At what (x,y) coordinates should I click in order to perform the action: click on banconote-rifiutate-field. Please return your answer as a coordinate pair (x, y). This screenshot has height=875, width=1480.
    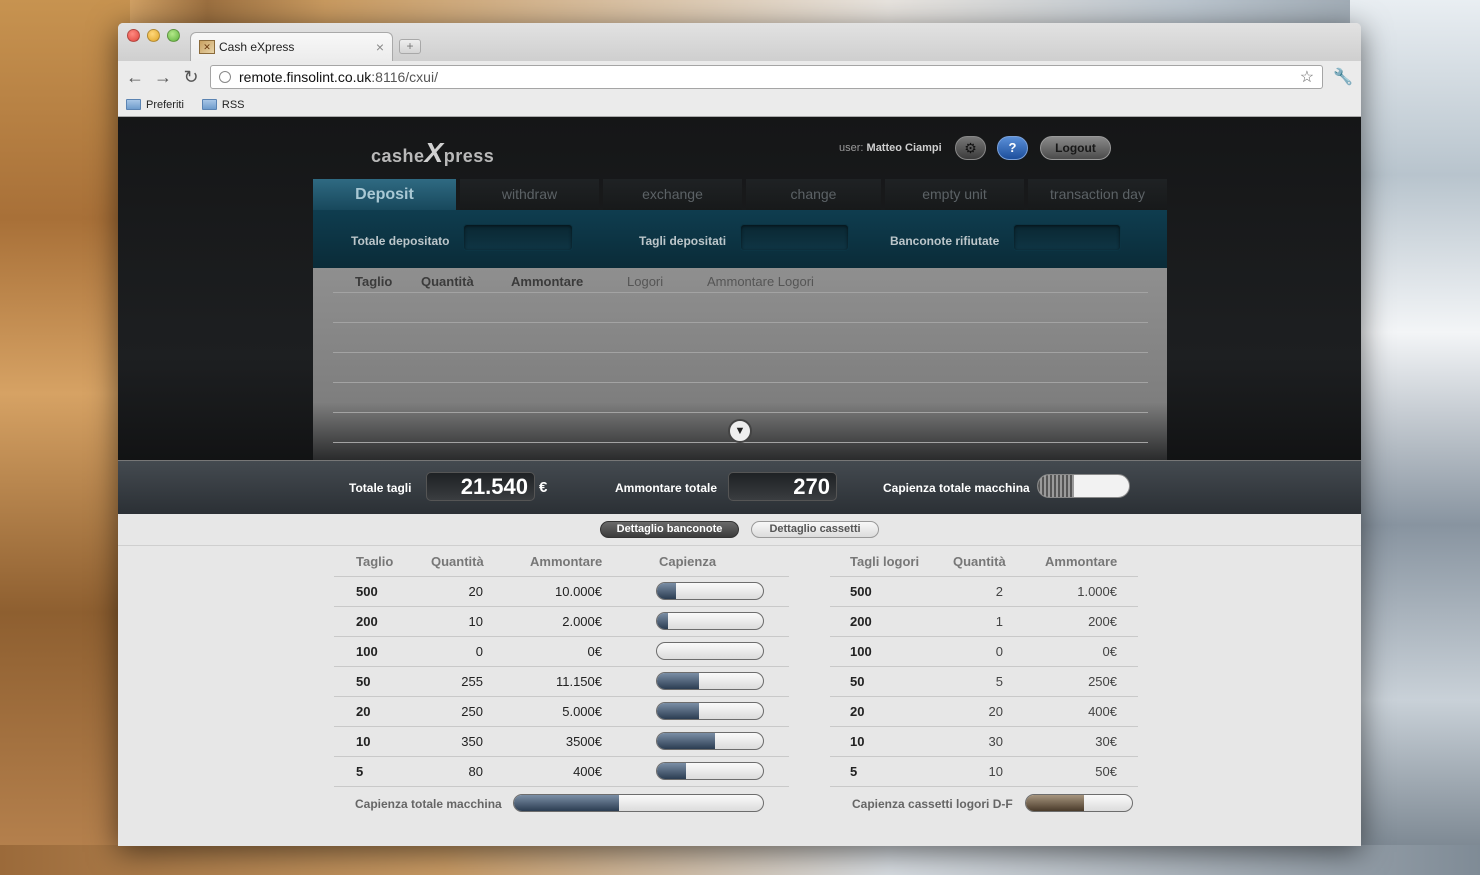
    Looking at the image, I should click on (1067, 237).